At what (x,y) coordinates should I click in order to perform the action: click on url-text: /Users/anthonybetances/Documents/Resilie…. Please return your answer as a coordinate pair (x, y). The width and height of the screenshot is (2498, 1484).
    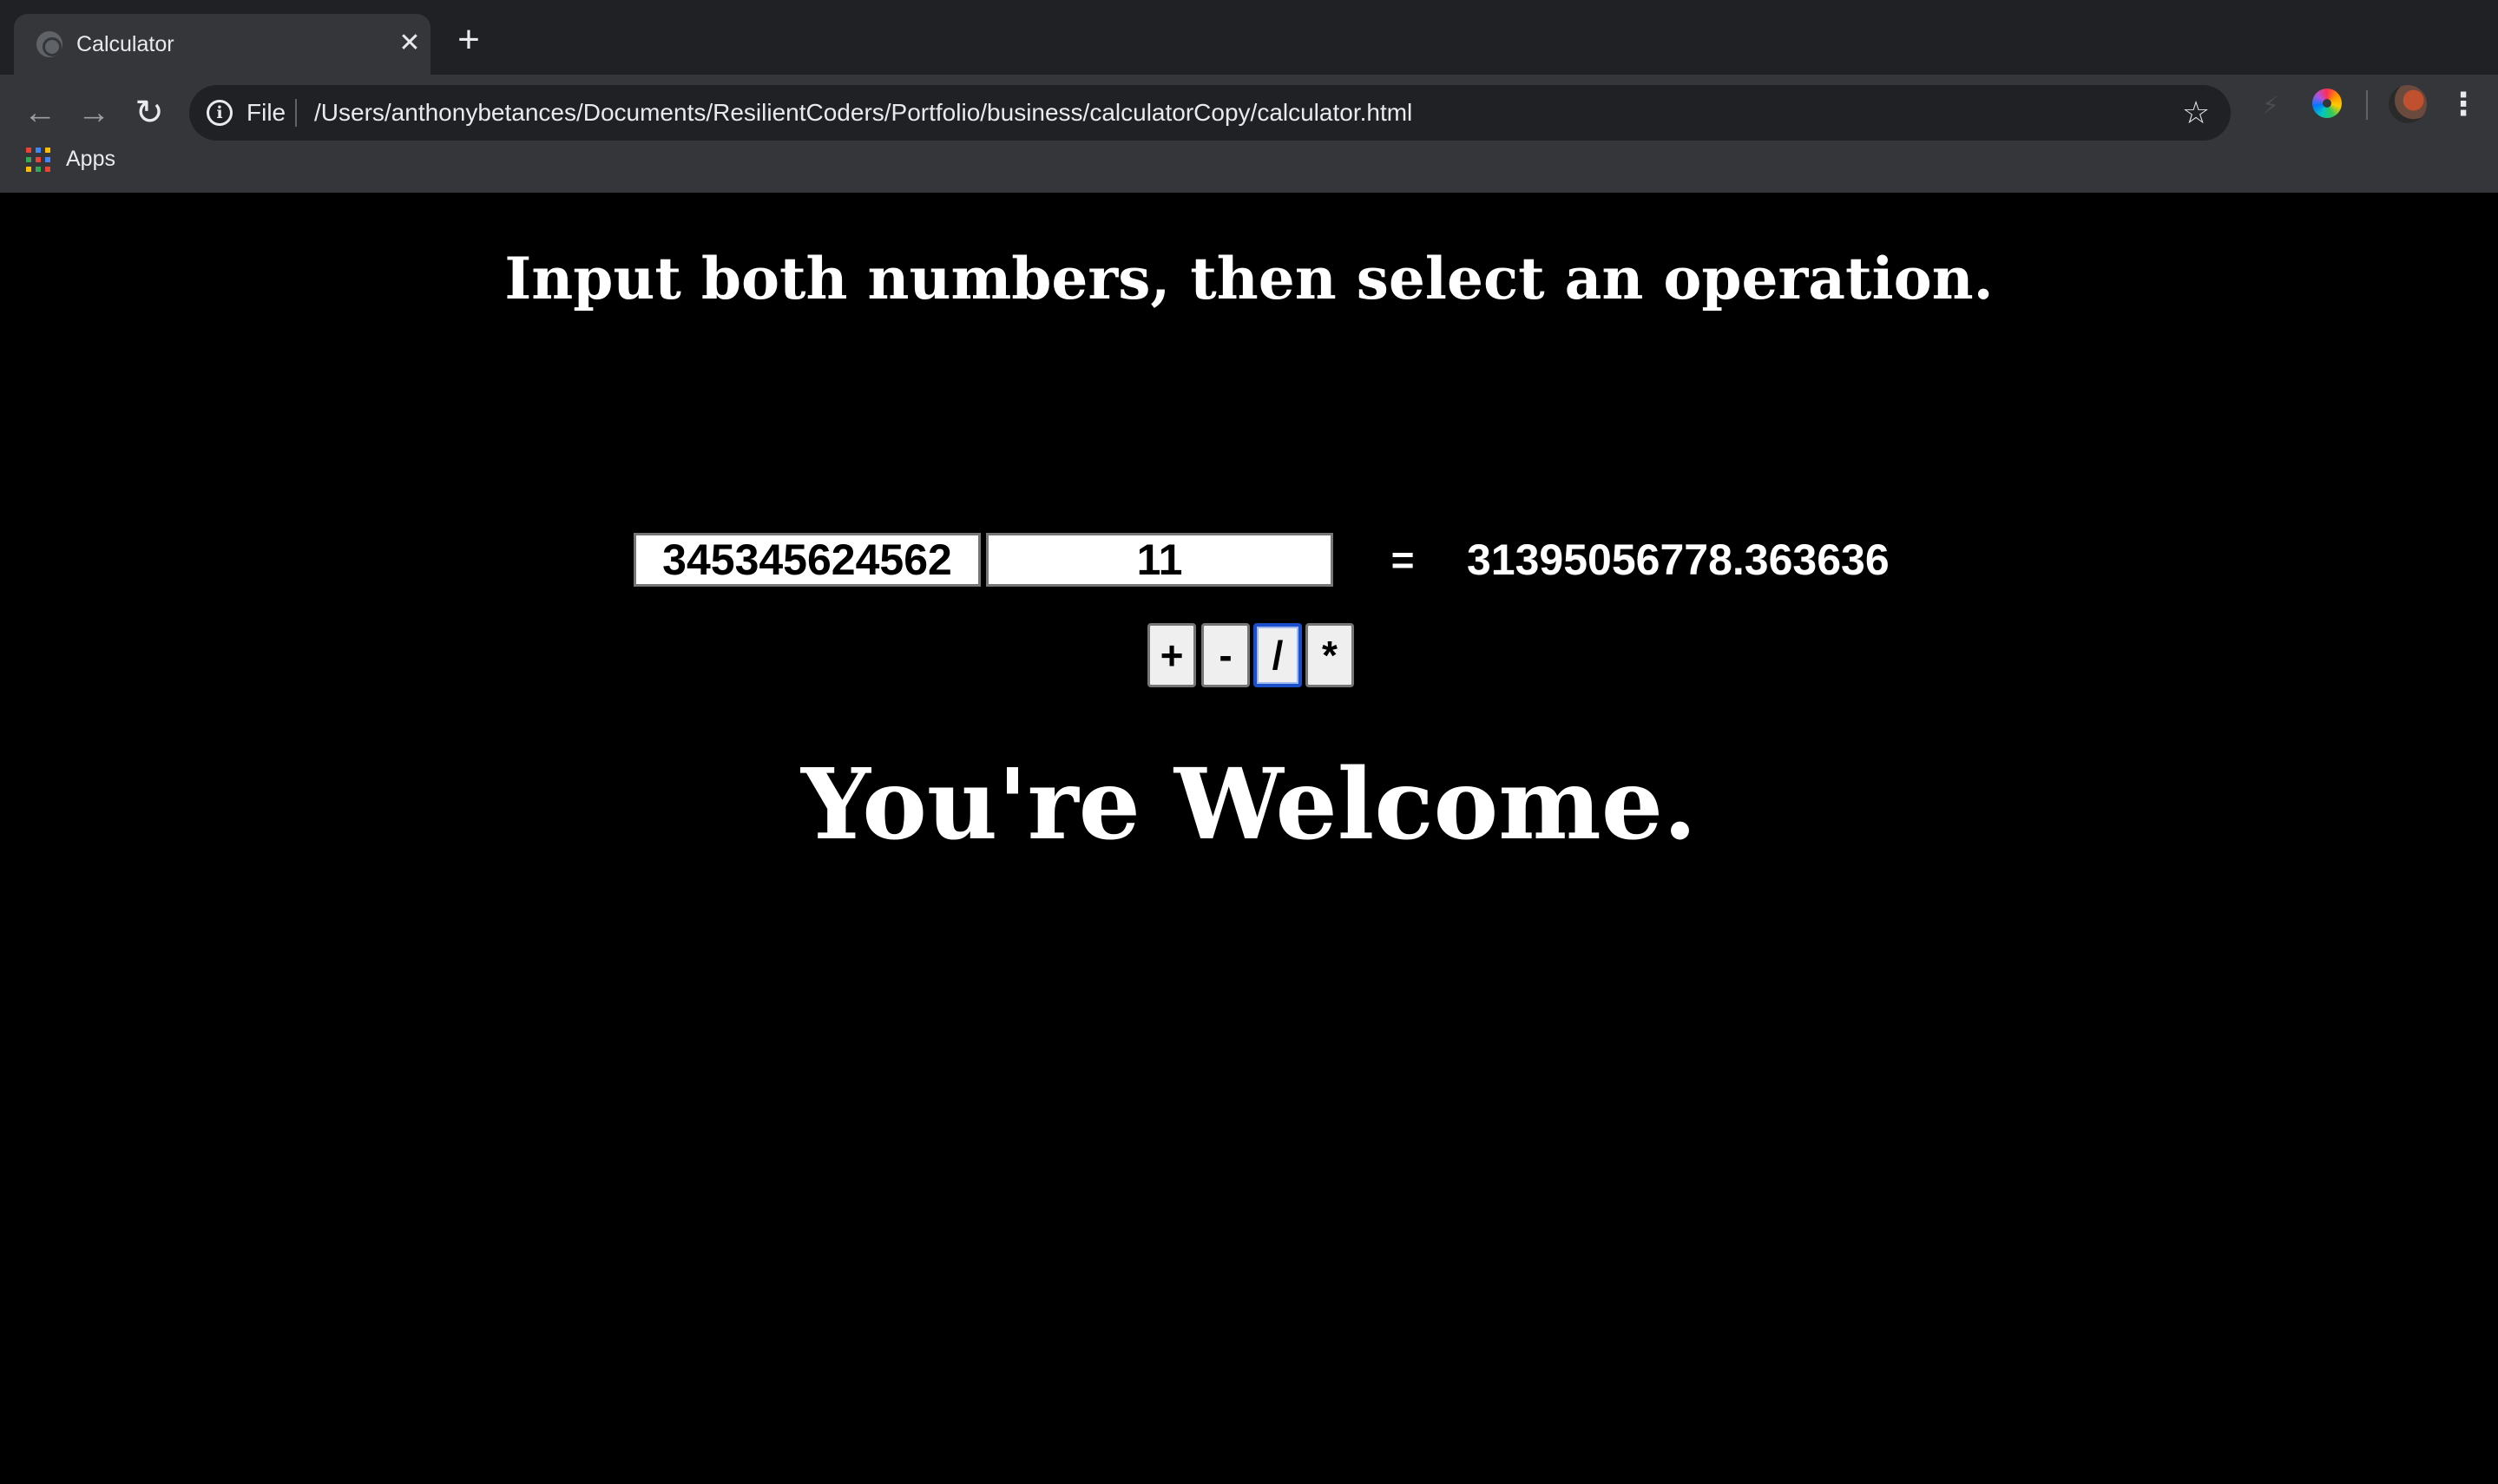
    Looking at the image, I should click on (863, 112).